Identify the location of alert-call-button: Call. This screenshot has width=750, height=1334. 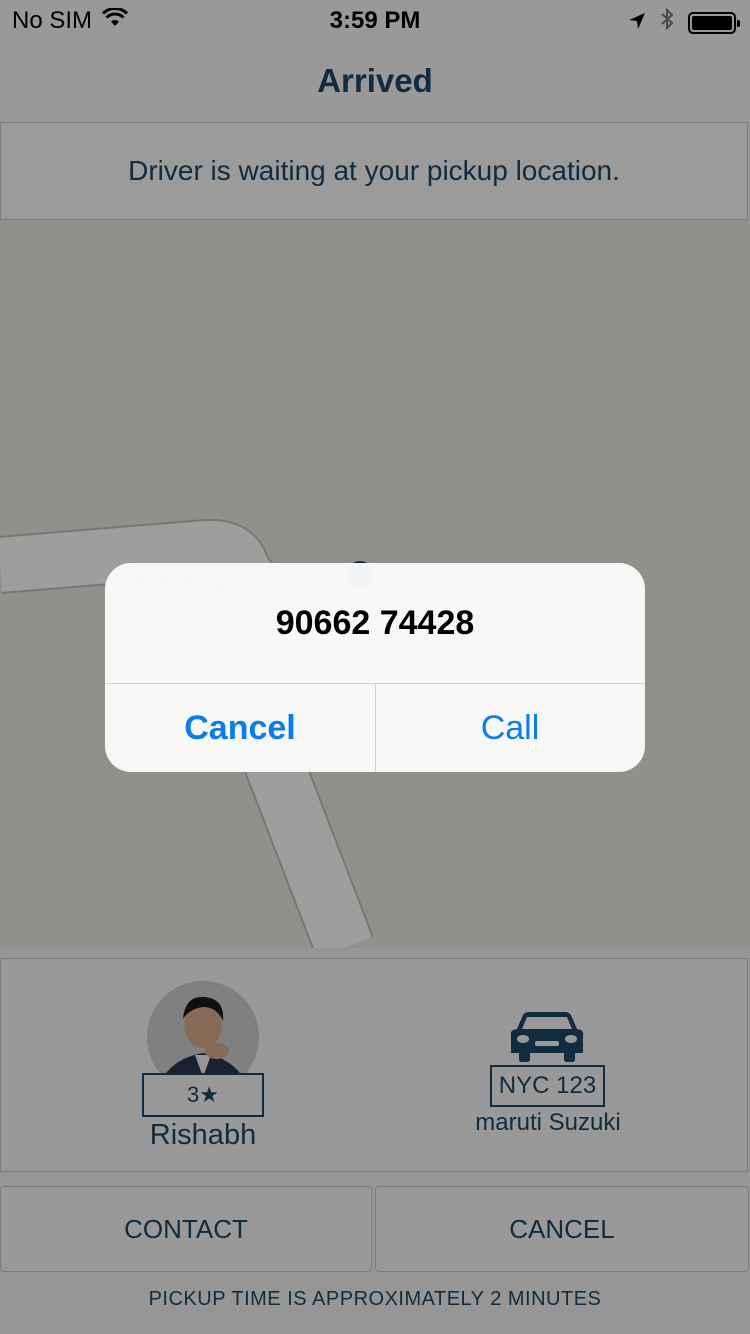
(510, 728).